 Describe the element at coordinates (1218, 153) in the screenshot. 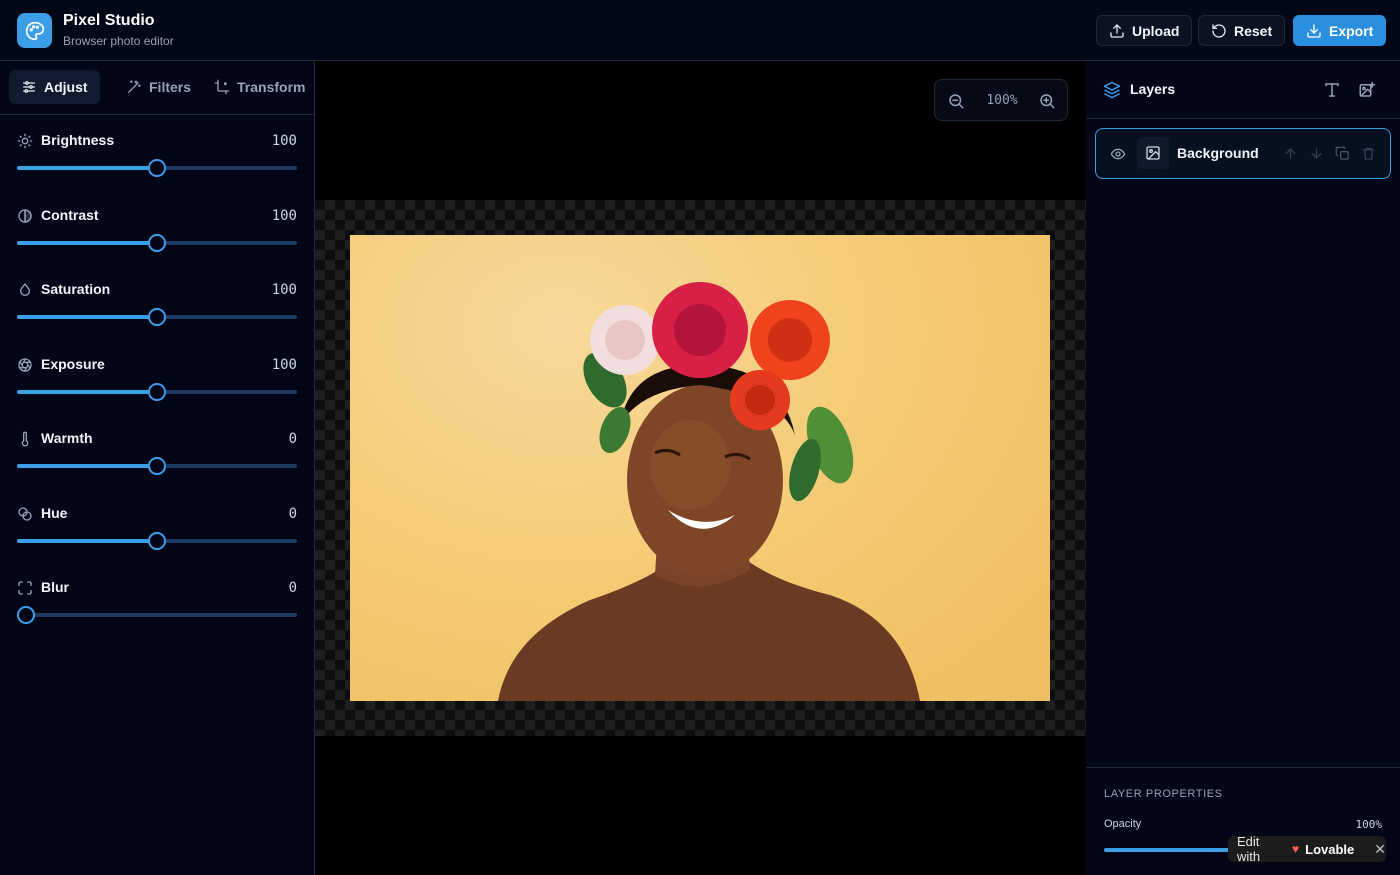

I see `layer-name: Background` at that location.